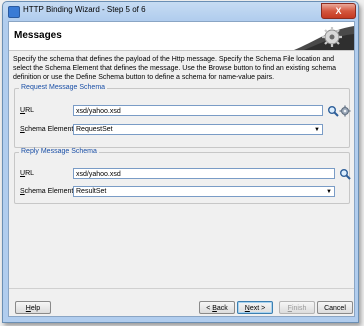 The image size is (364, 326). I want to click on request-element-label: Schema Element, so click(47, 129).